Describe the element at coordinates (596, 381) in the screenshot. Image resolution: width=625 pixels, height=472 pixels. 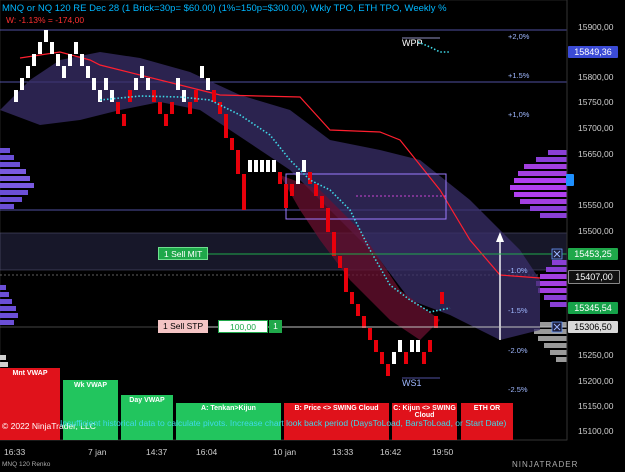
I see `price-tick: 15200,00` at that location.